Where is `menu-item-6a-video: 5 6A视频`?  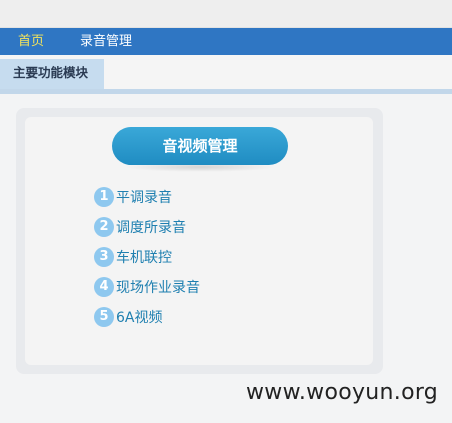
menu-item-6a-video: 5 6A视频 is located at coordinates (128, 317).